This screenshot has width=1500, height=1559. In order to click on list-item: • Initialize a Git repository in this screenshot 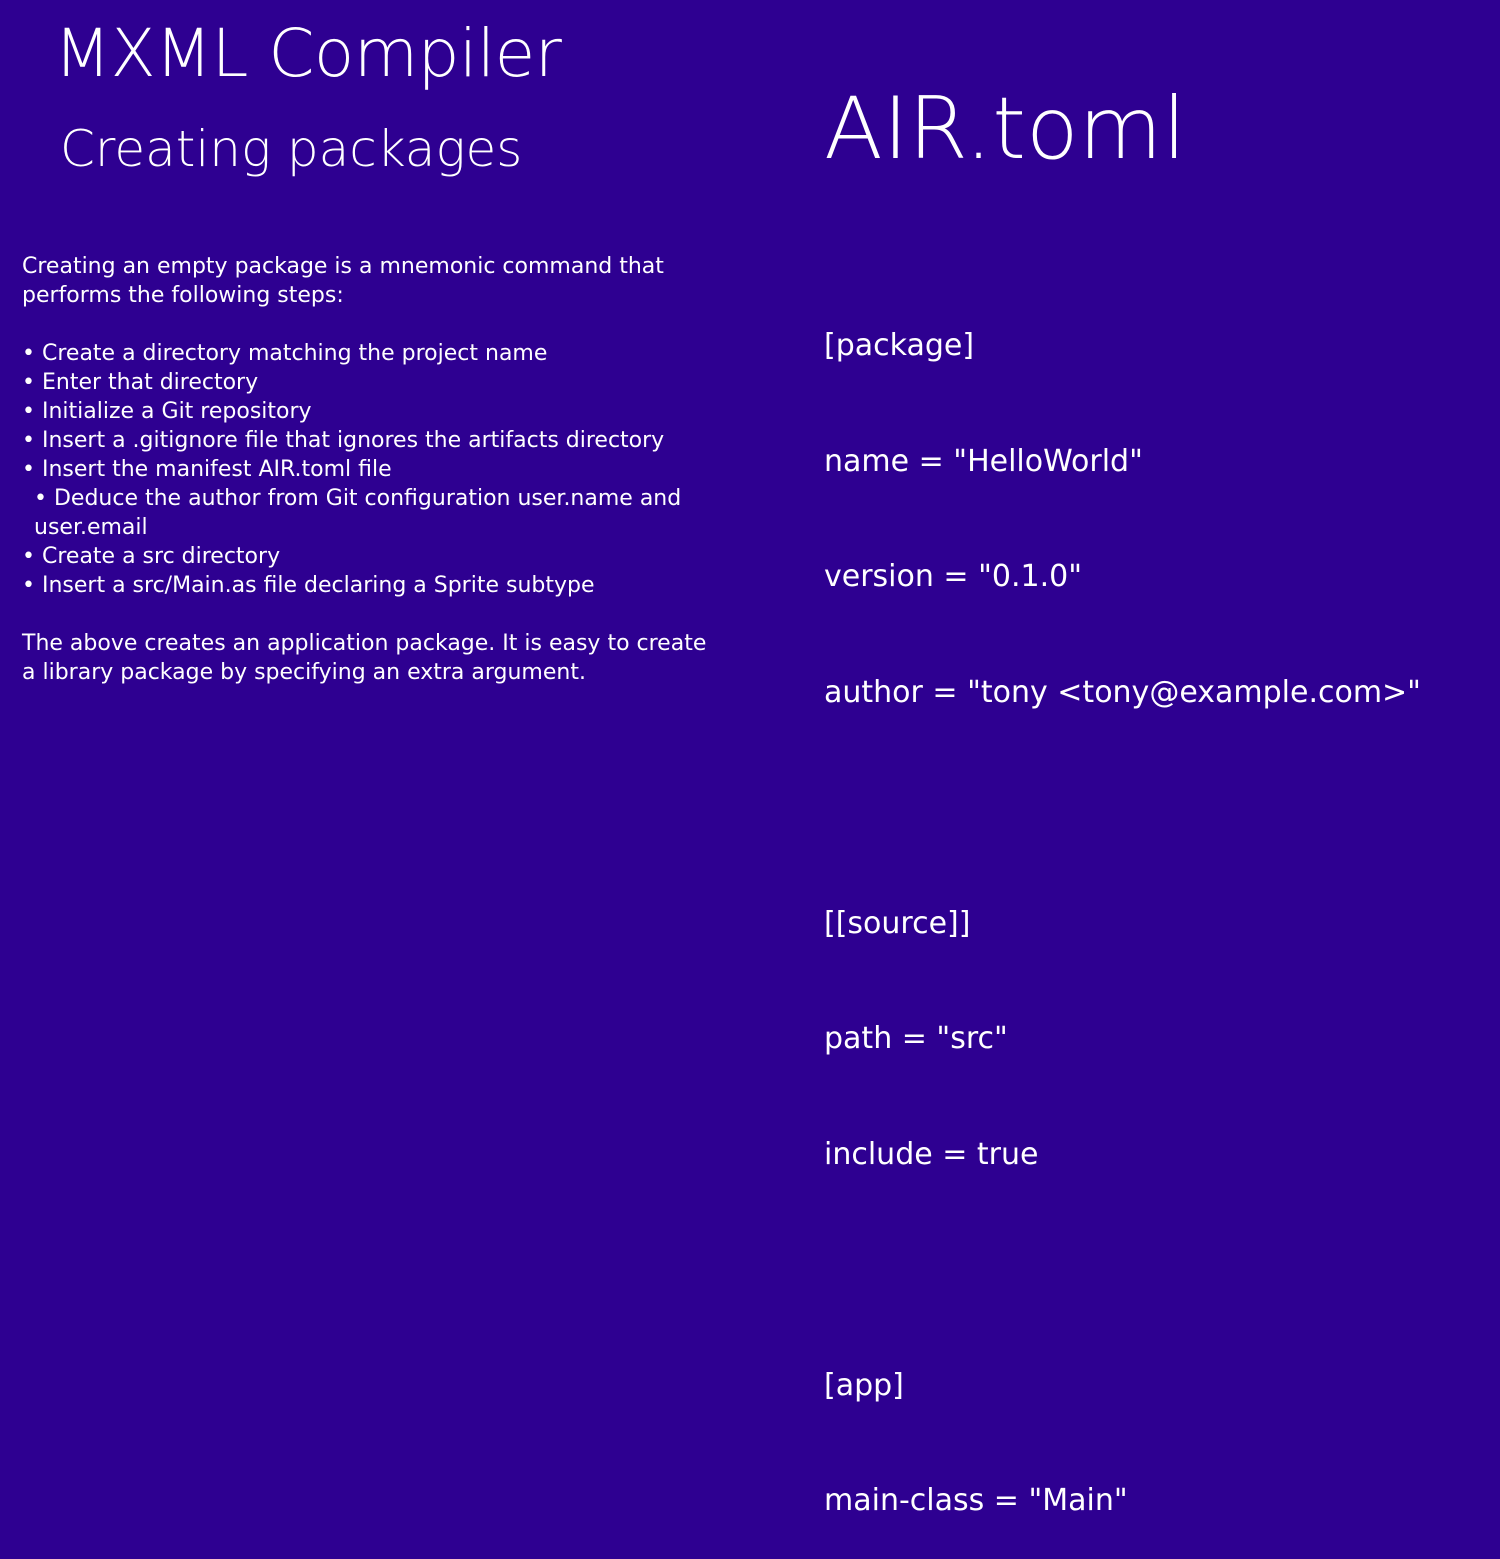, I will do `click(372, 411)`.